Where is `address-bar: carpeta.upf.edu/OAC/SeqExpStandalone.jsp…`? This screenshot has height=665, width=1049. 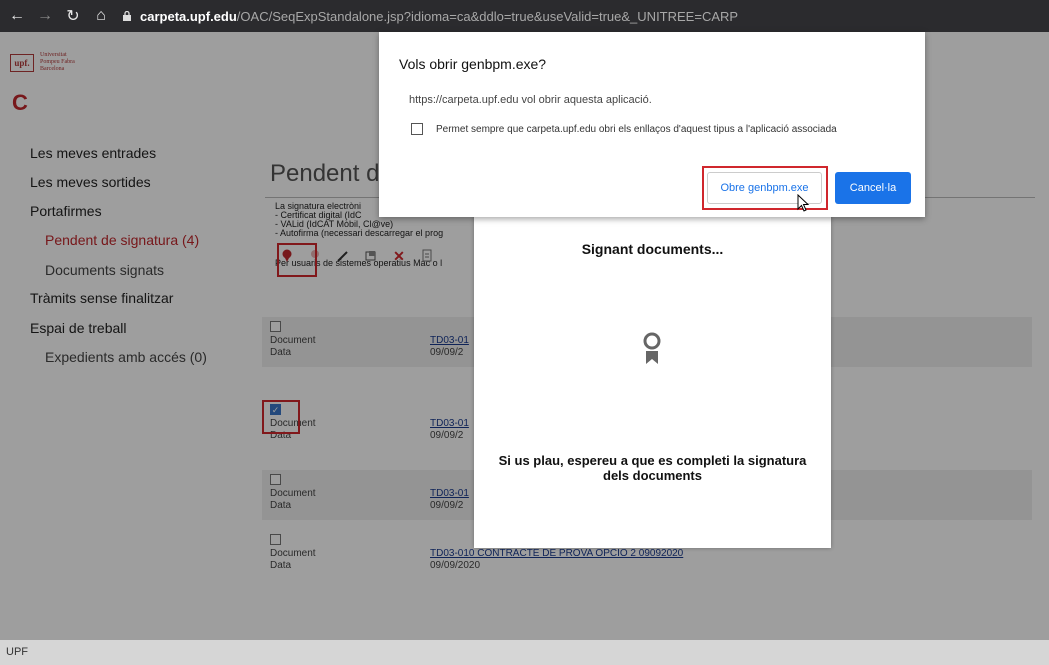 address-bar: carpeta.upf.edu/OAC/SeqExpStandalone.jsp… is located at coordinates (580, 16).